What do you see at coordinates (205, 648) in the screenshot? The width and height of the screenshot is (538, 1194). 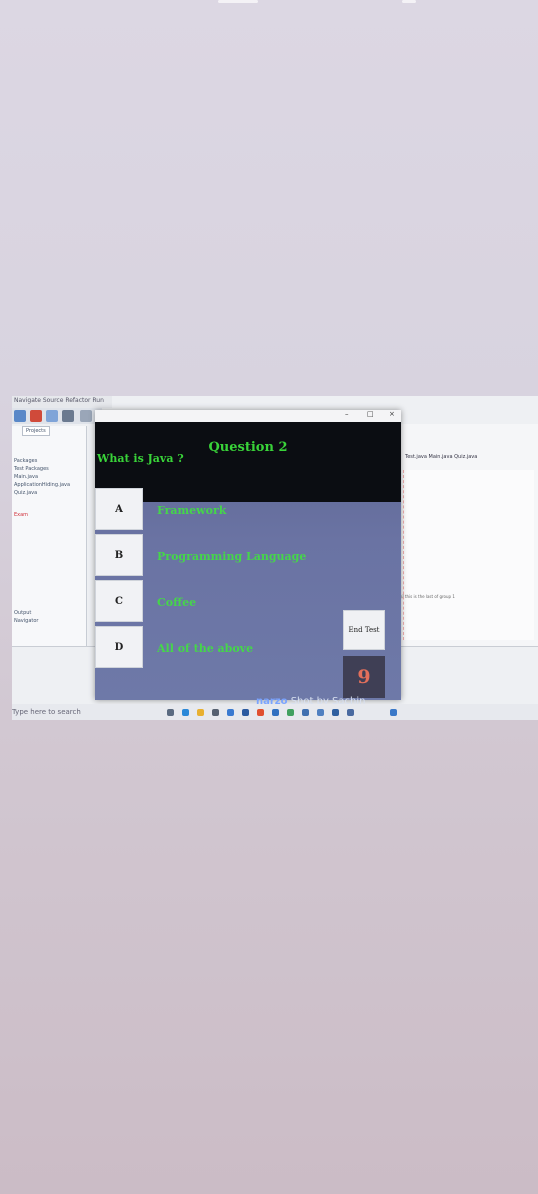 I see `option-d-label: All of the above` at bounding box center [205, 648].